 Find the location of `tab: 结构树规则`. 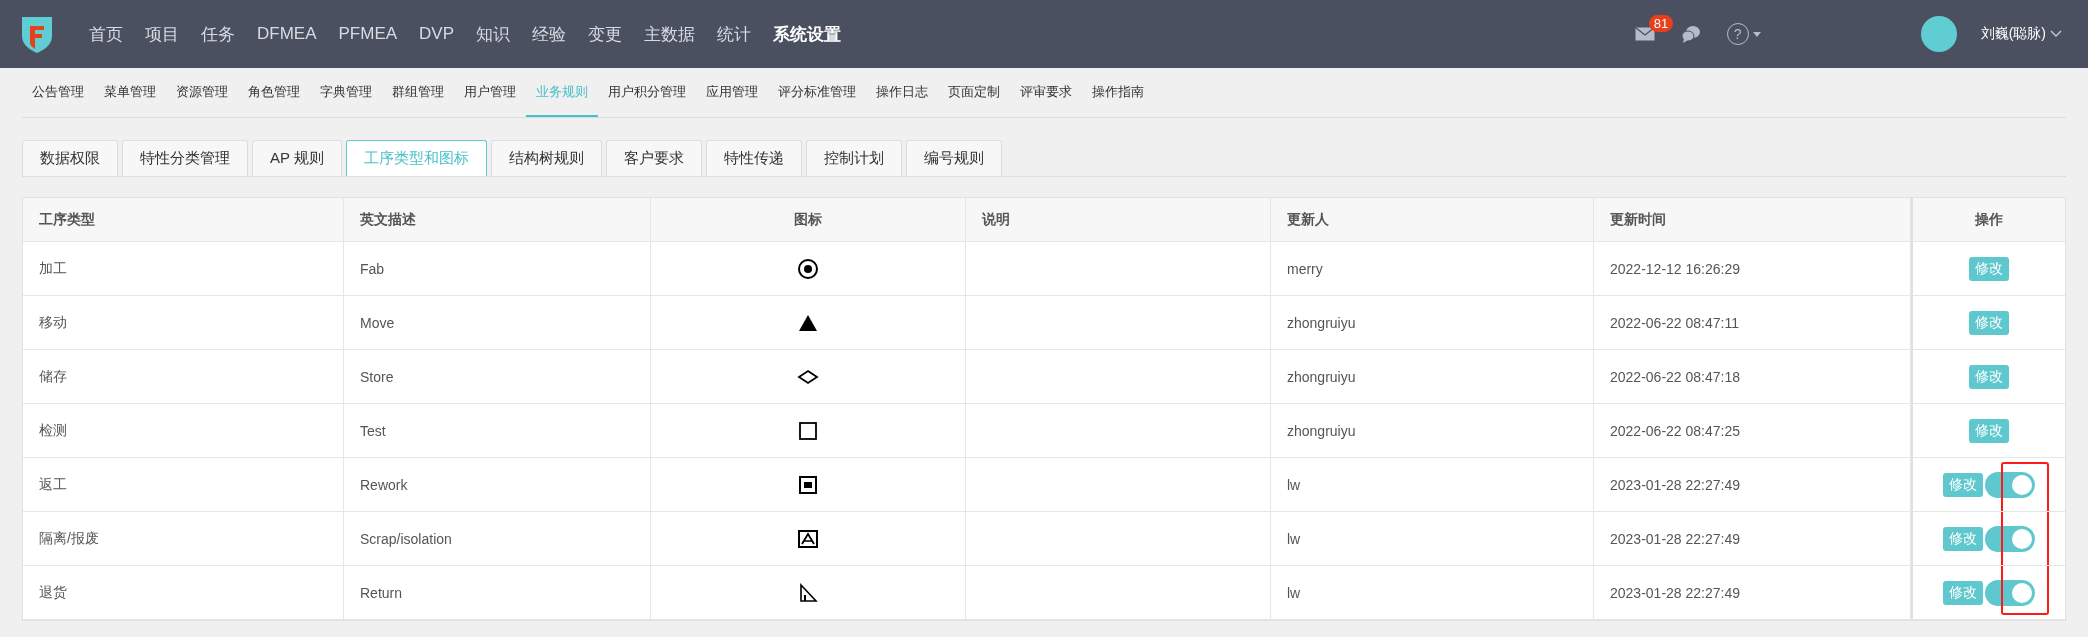

tab: 结构树规则 is located at coordinates (546, 158).